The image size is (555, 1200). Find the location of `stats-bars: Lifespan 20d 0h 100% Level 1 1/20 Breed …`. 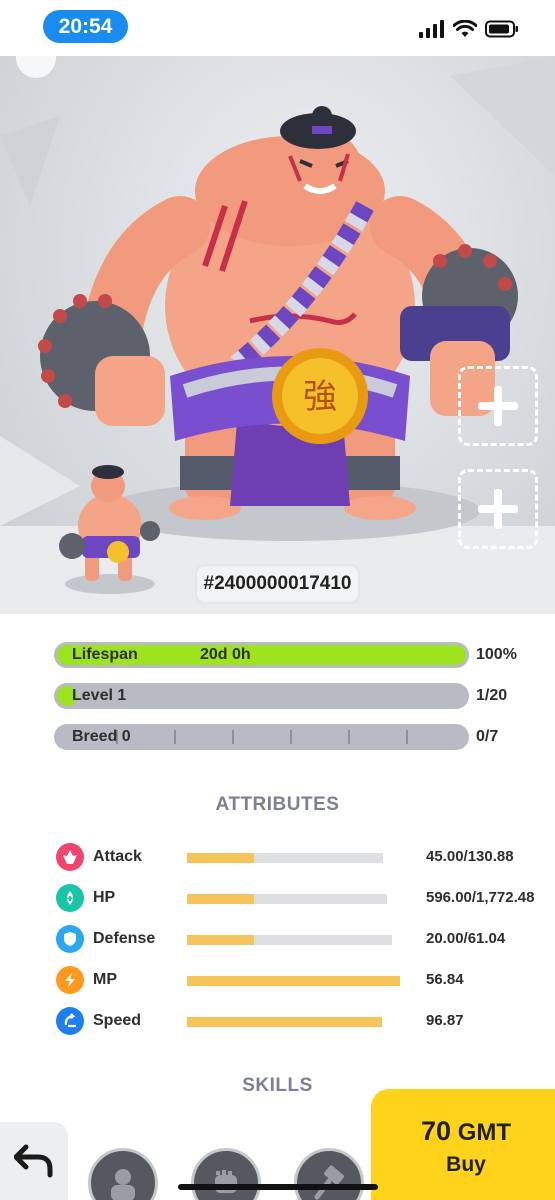

stats-bars: Lifespan 20d 0h 100% Level 1 1/20 Breed … is located at coordinates (277, 689).